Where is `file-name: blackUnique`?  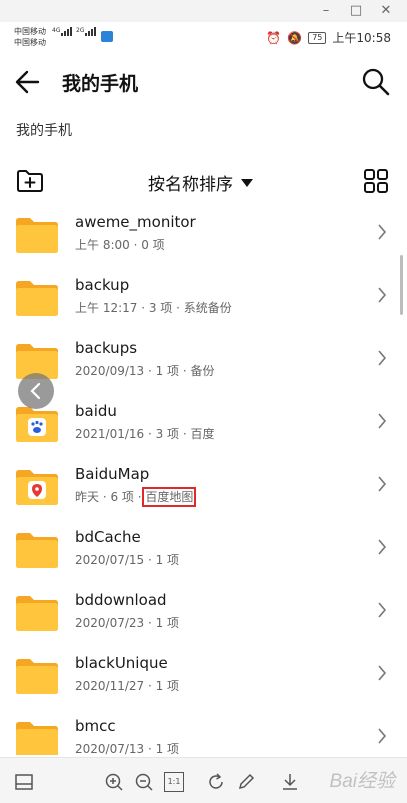
file-name: blackUnique is located at coordinates (121, 663).